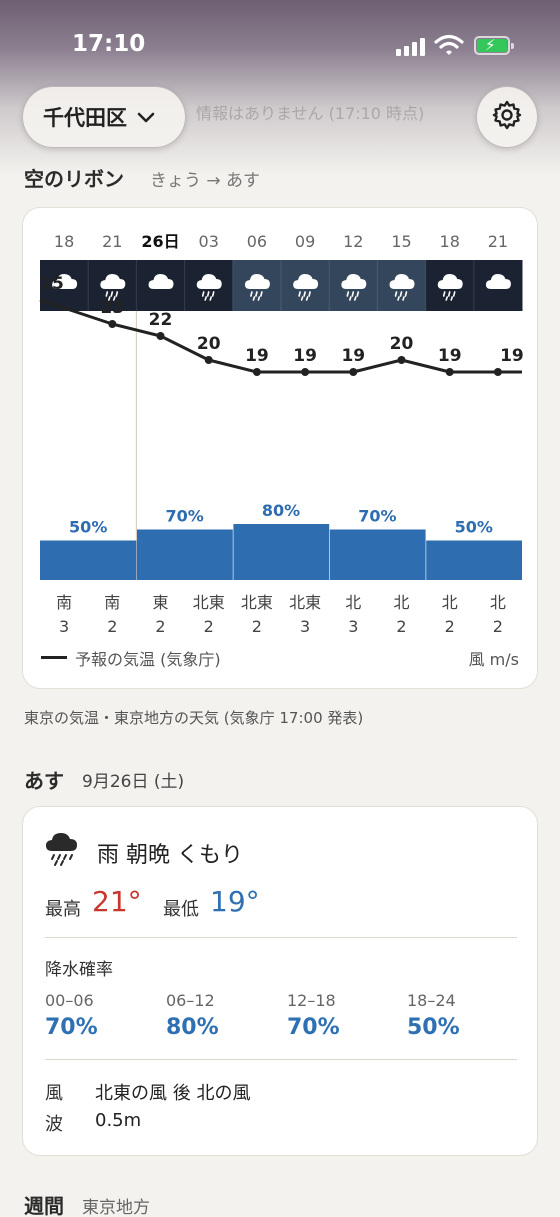 The image size is (560, 1217). I want to click on status-time: 17:10, so click(109, 44).